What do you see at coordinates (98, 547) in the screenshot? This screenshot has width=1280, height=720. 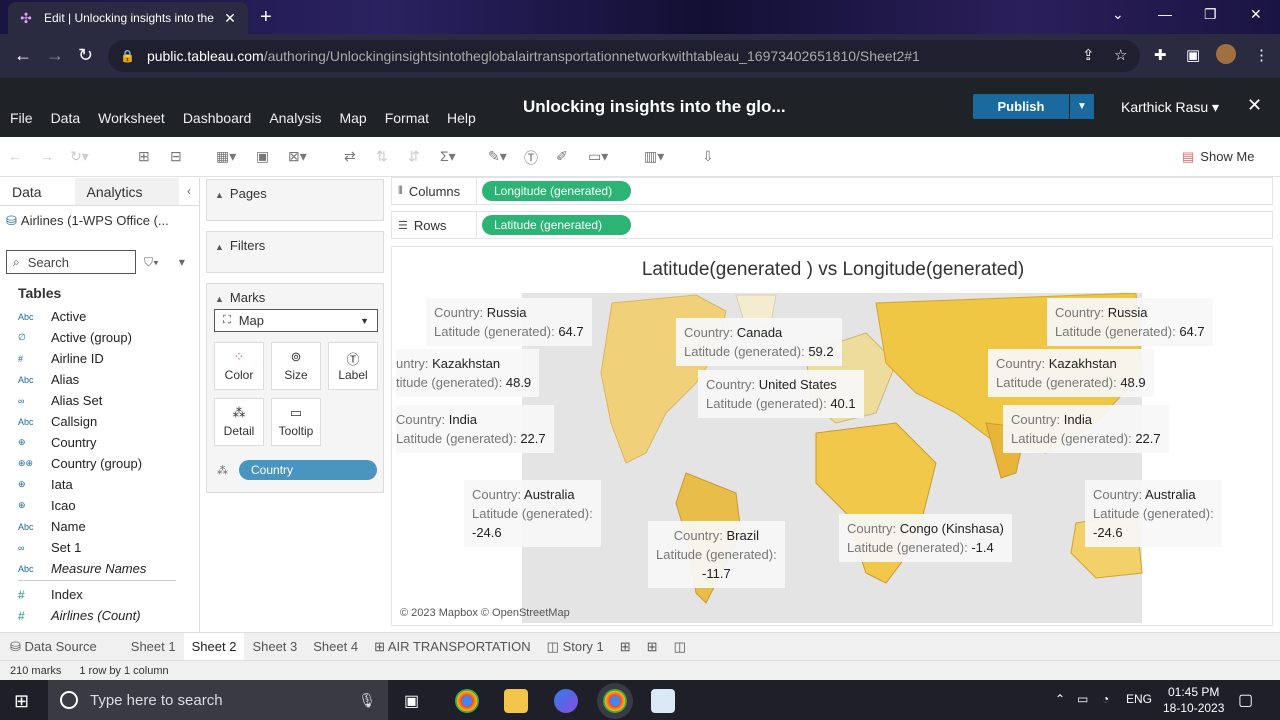 I see `field-item: ∞ Set 1` at bounding box center [98, 547].